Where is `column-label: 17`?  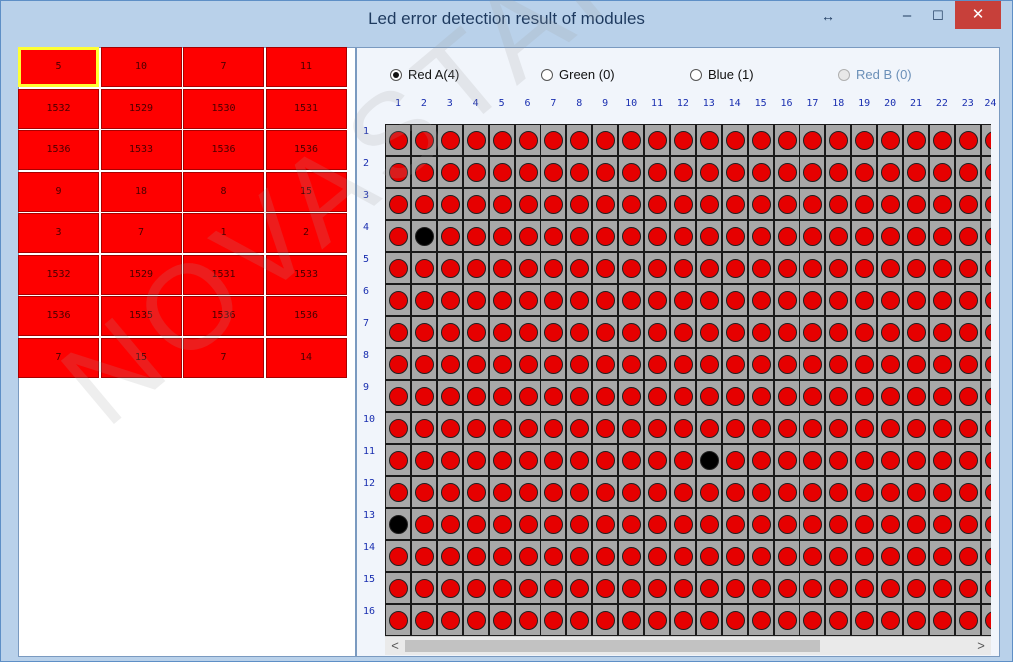 column-label: 17 is located at coordinates (812, 103).